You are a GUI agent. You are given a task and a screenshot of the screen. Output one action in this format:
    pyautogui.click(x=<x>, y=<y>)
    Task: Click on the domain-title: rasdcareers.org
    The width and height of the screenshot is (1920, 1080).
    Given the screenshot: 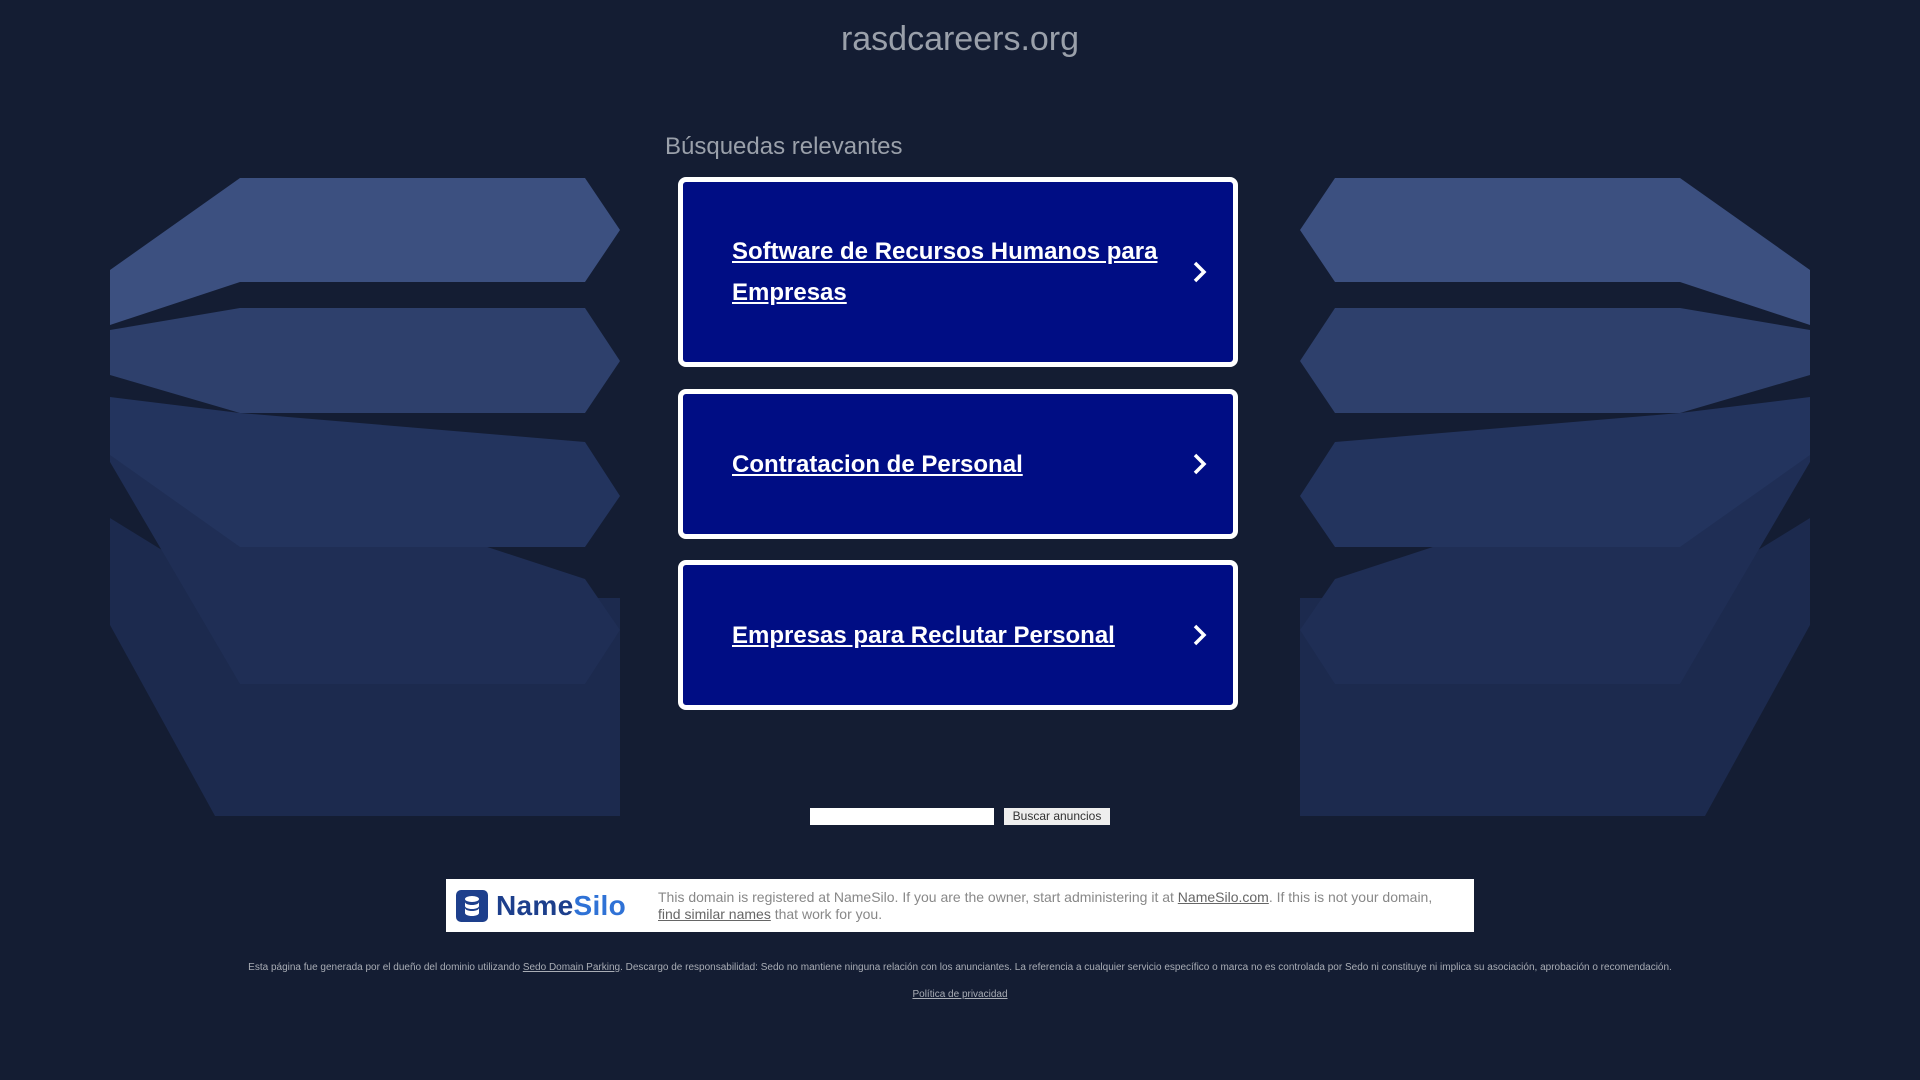 What is the action you would take?
    pyautogui.click(x=960, y=39)
    